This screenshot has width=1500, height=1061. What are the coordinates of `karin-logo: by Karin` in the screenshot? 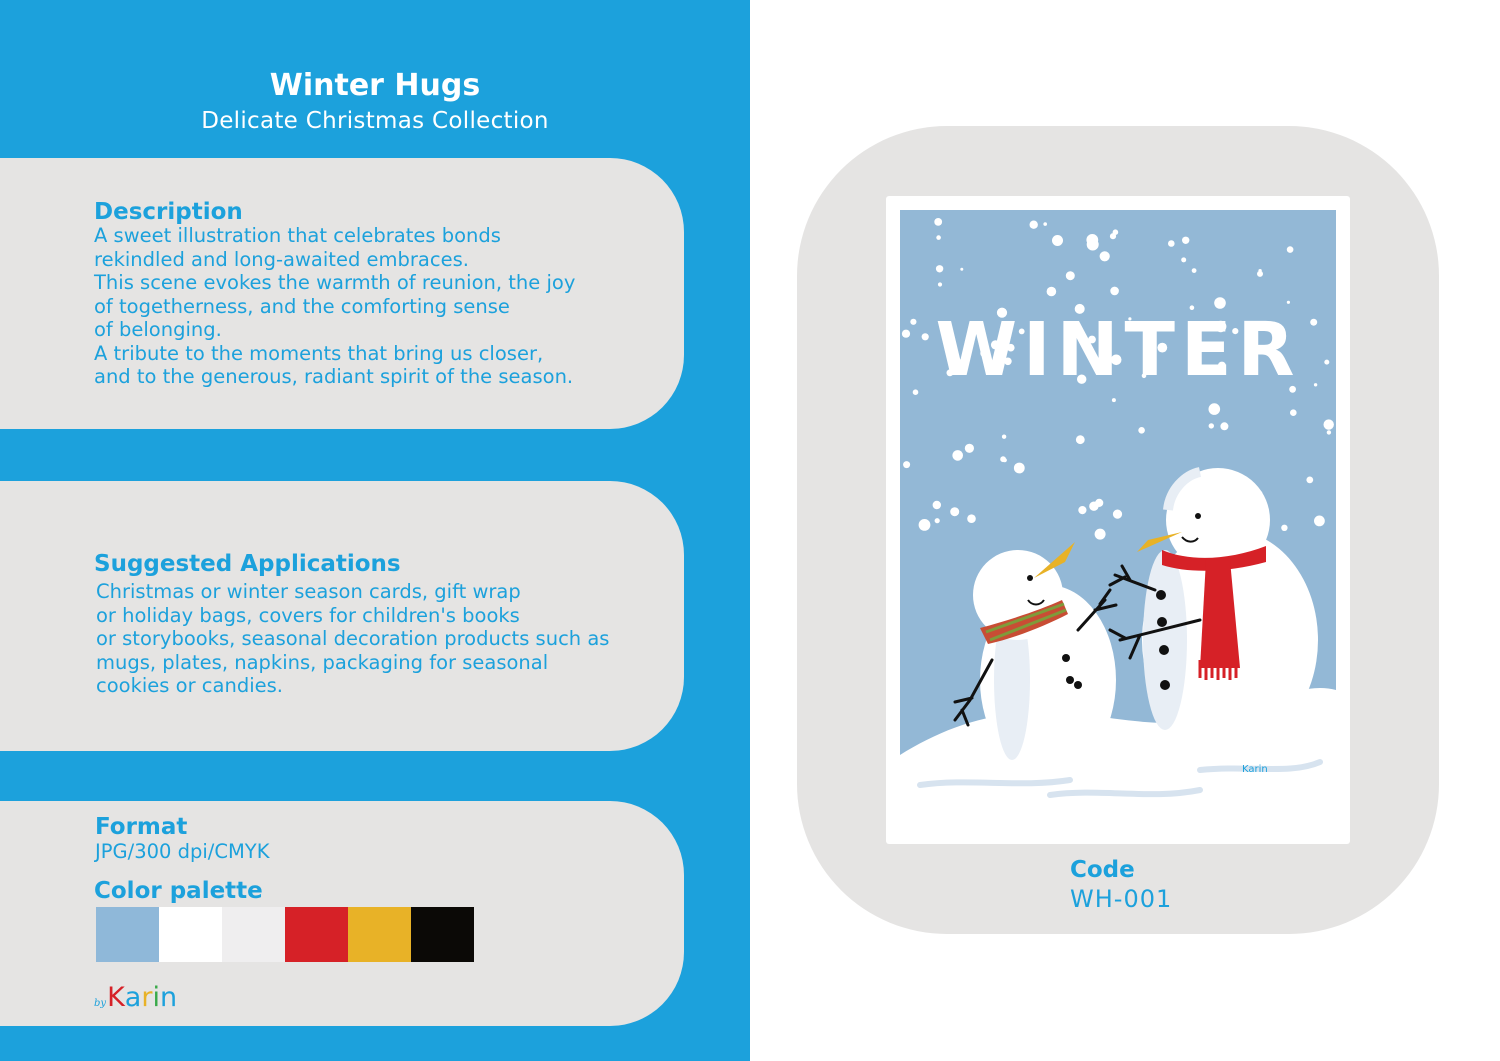 It's located at (135, 996).